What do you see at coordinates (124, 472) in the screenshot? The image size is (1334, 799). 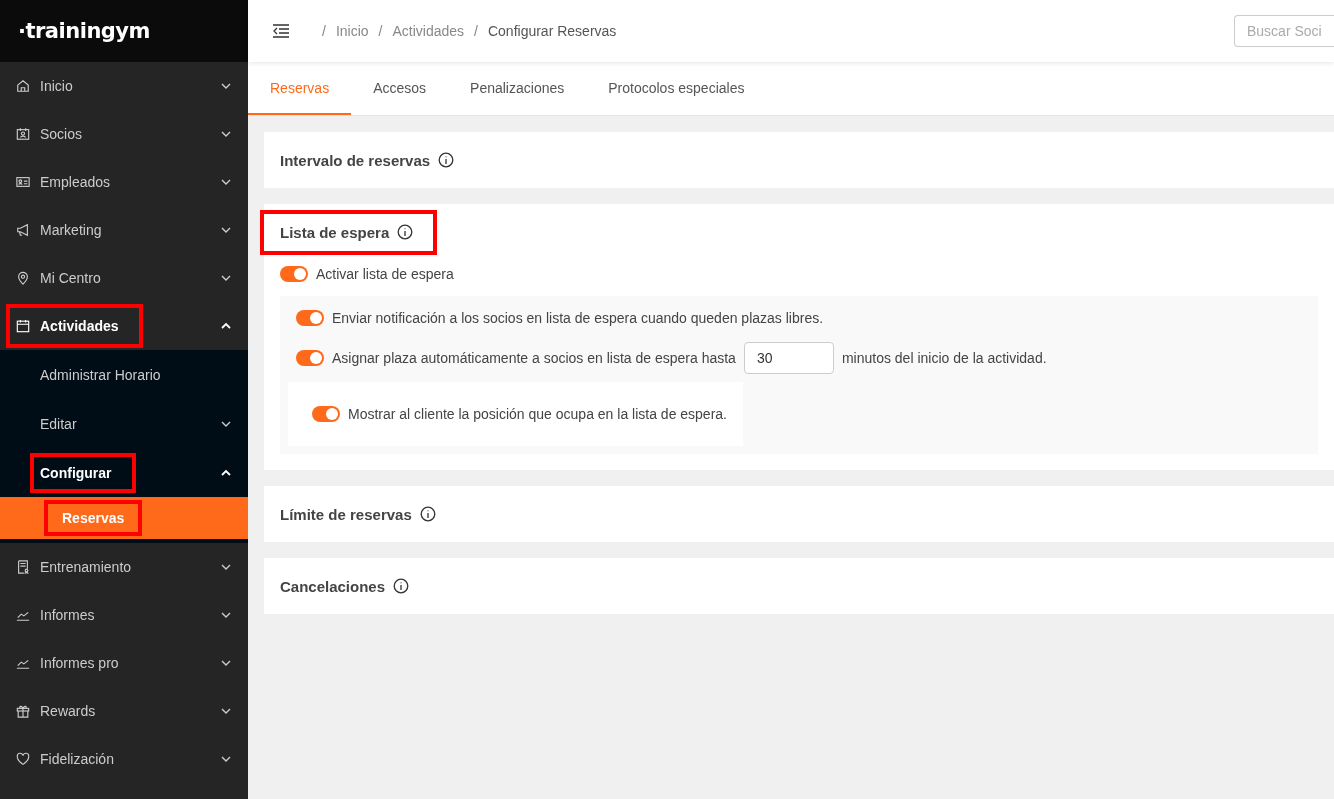 I see `sidebar-subitem: Configurar` at bounding box center [124, 472].